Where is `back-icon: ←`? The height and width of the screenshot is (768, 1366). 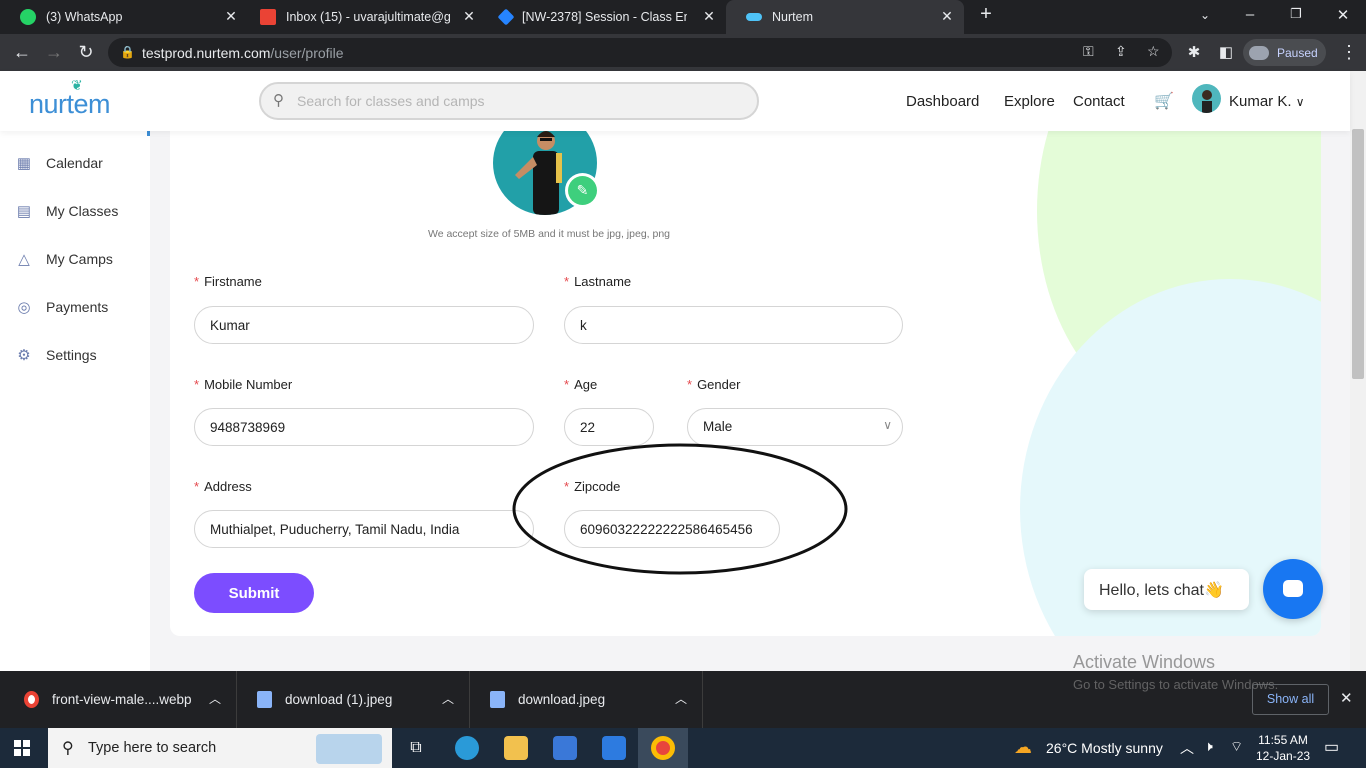 back-icon: ← is located at coordinates (22, 52).